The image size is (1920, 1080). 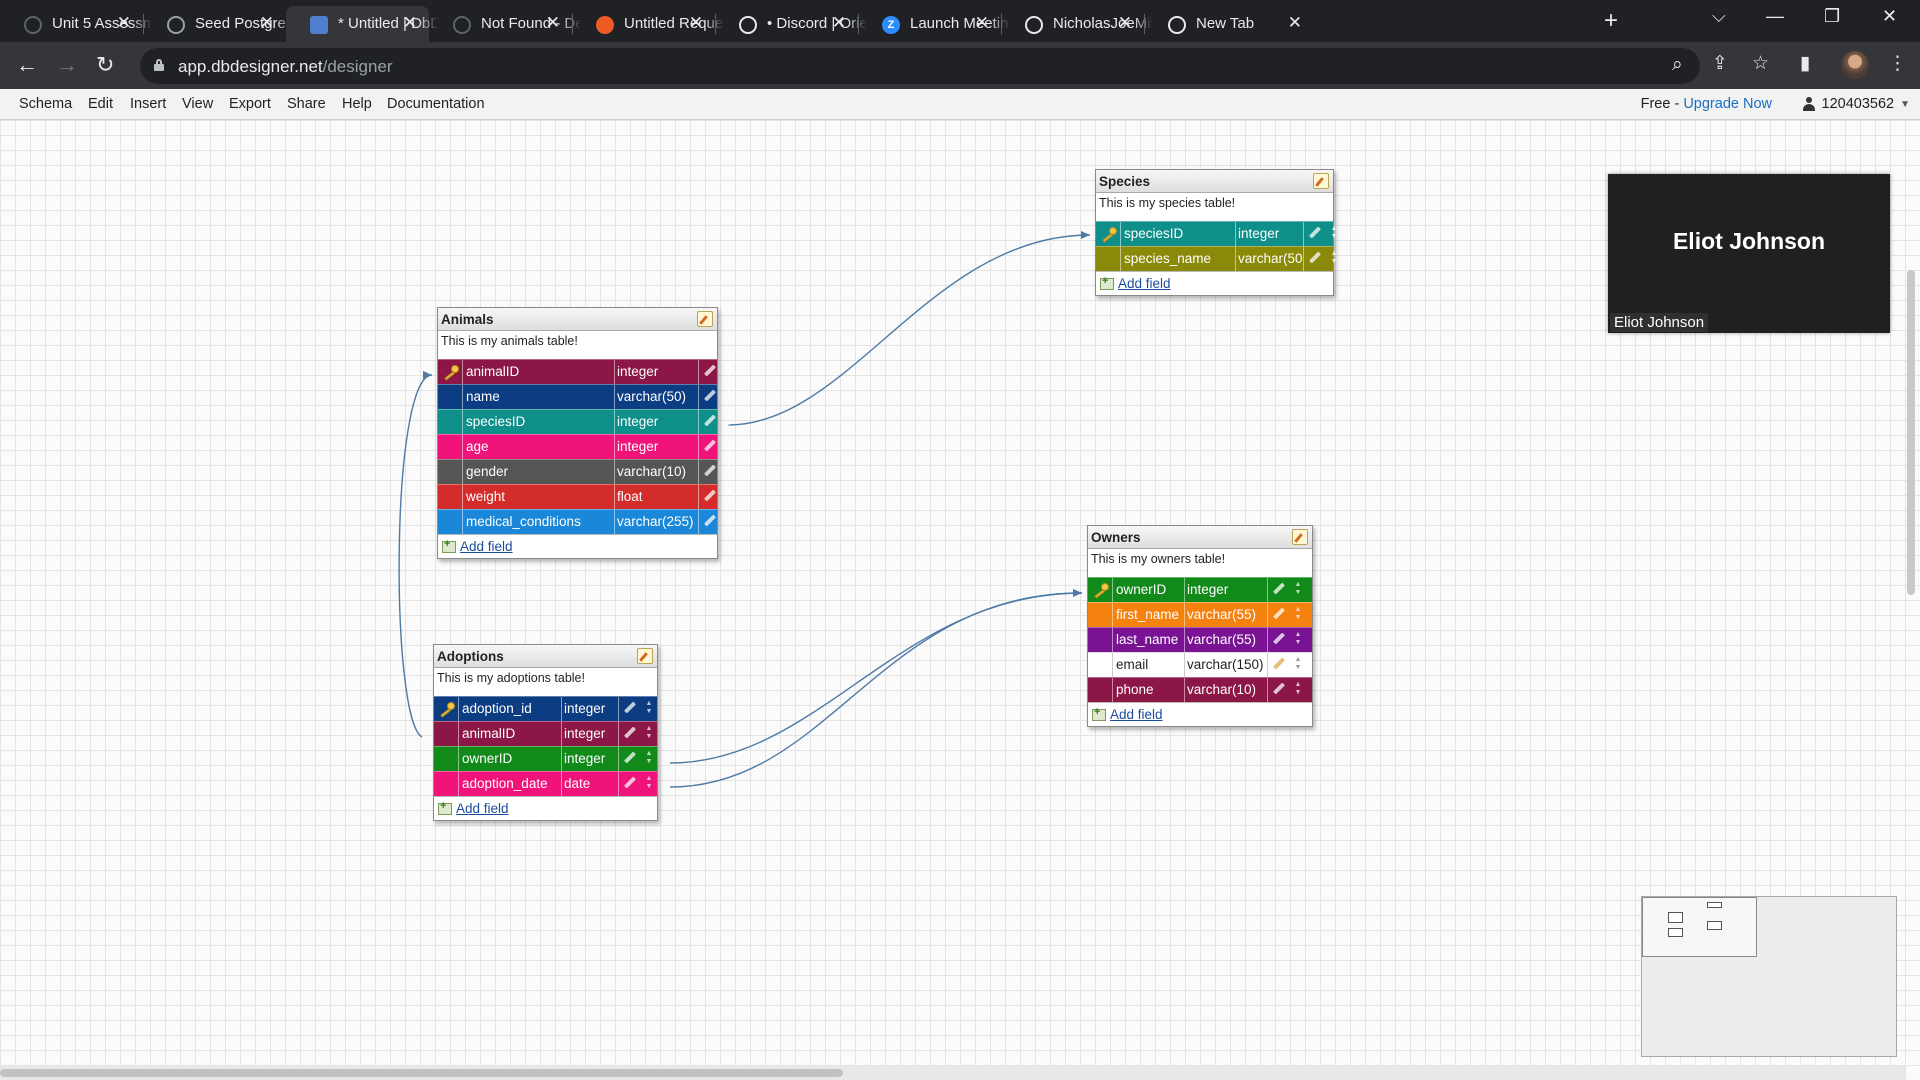 I want to click on vertical-scrollbar, so click(x=1911, y=432).